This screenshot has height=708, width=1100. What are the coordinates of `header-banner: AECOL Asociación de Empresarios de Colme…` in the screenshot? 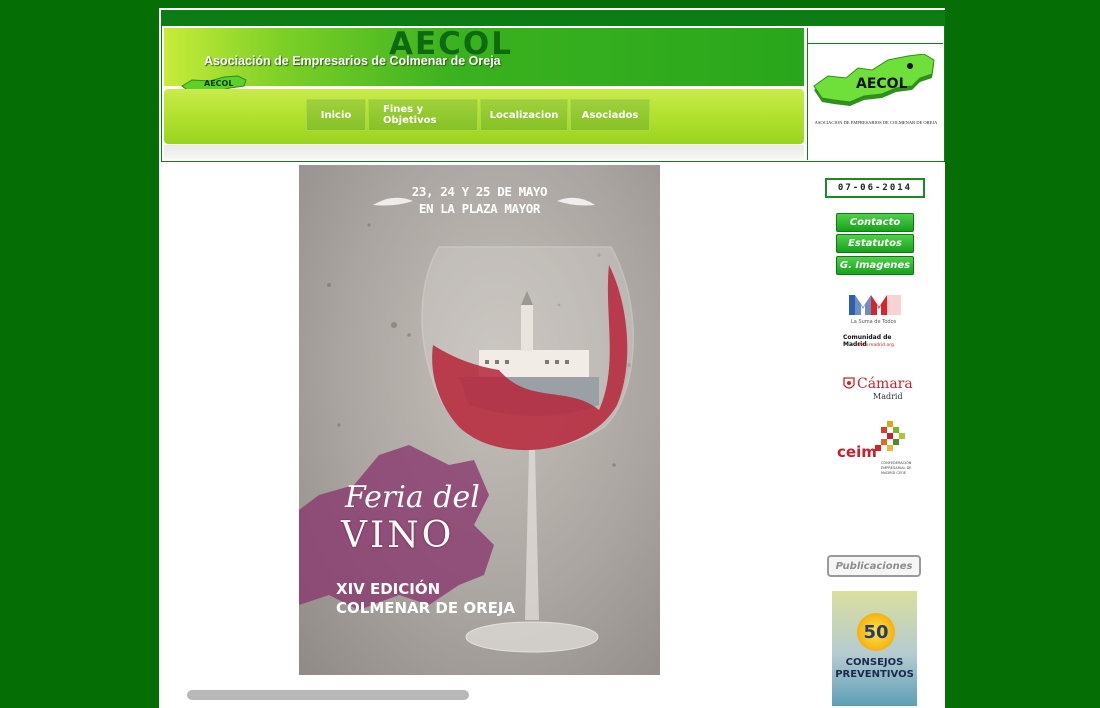 It's located at (484, 59).